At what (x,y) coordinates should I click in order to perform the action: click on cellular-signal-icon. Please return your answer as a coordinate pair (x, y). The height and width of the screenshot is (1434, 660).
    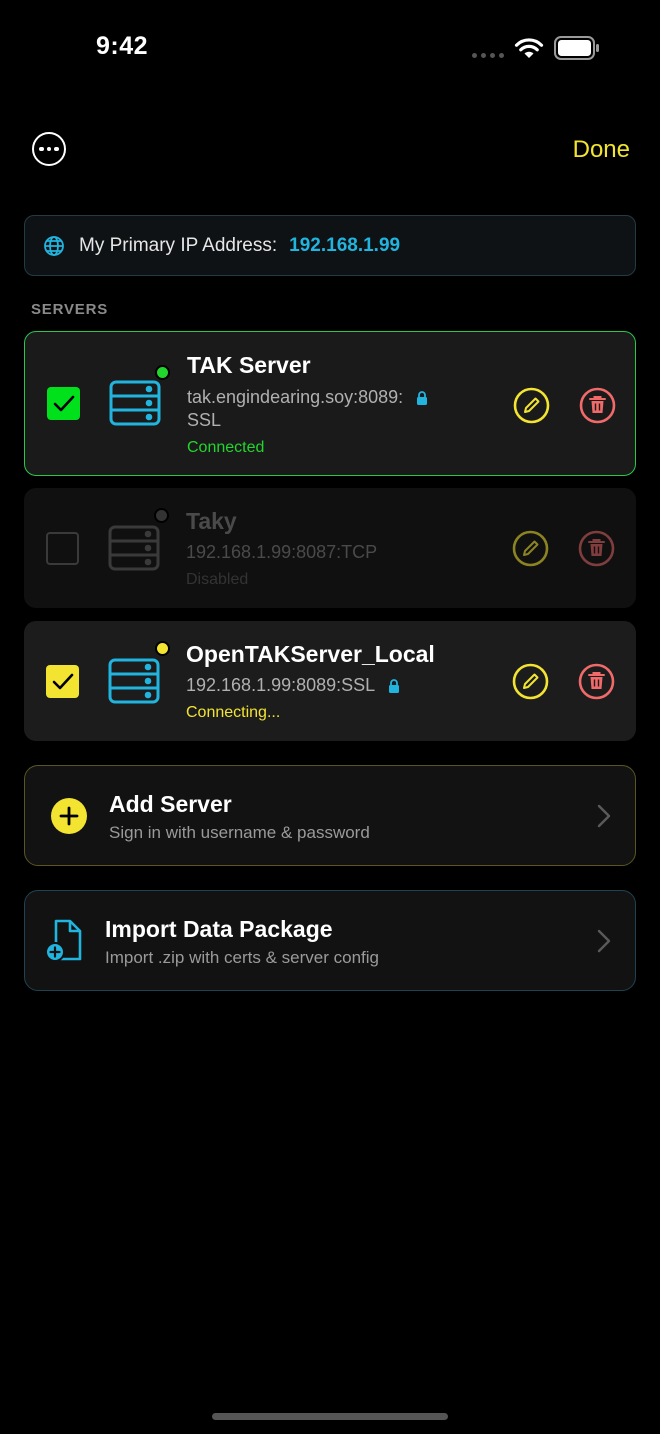
    Looking at the image, I should click on (488, 55).